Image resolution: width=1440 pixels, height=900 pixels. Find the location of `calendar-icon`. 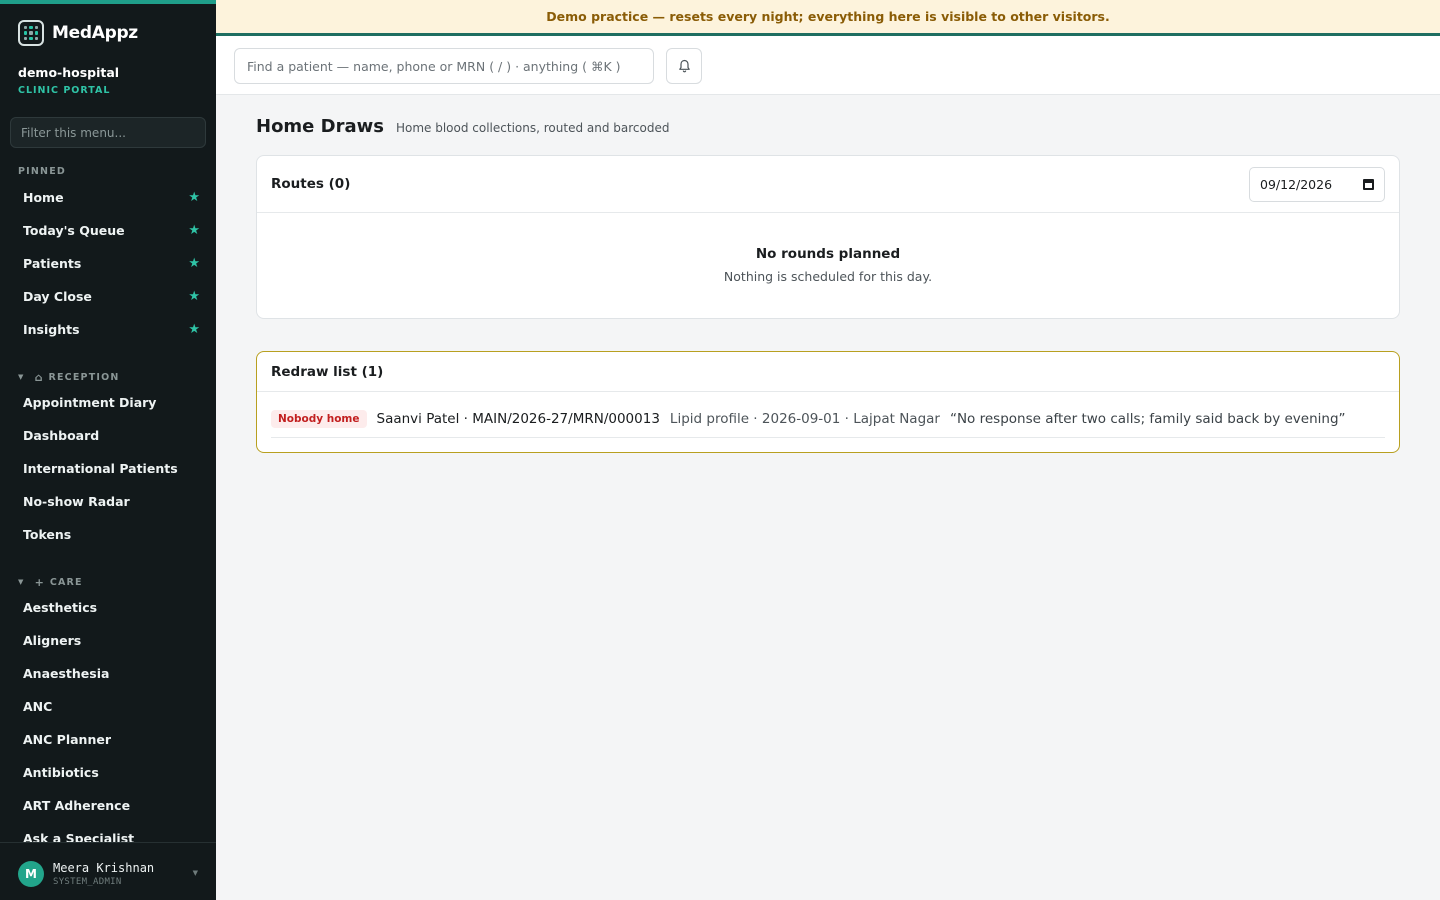

calendar-icon is located at coordinates (1368, 184).